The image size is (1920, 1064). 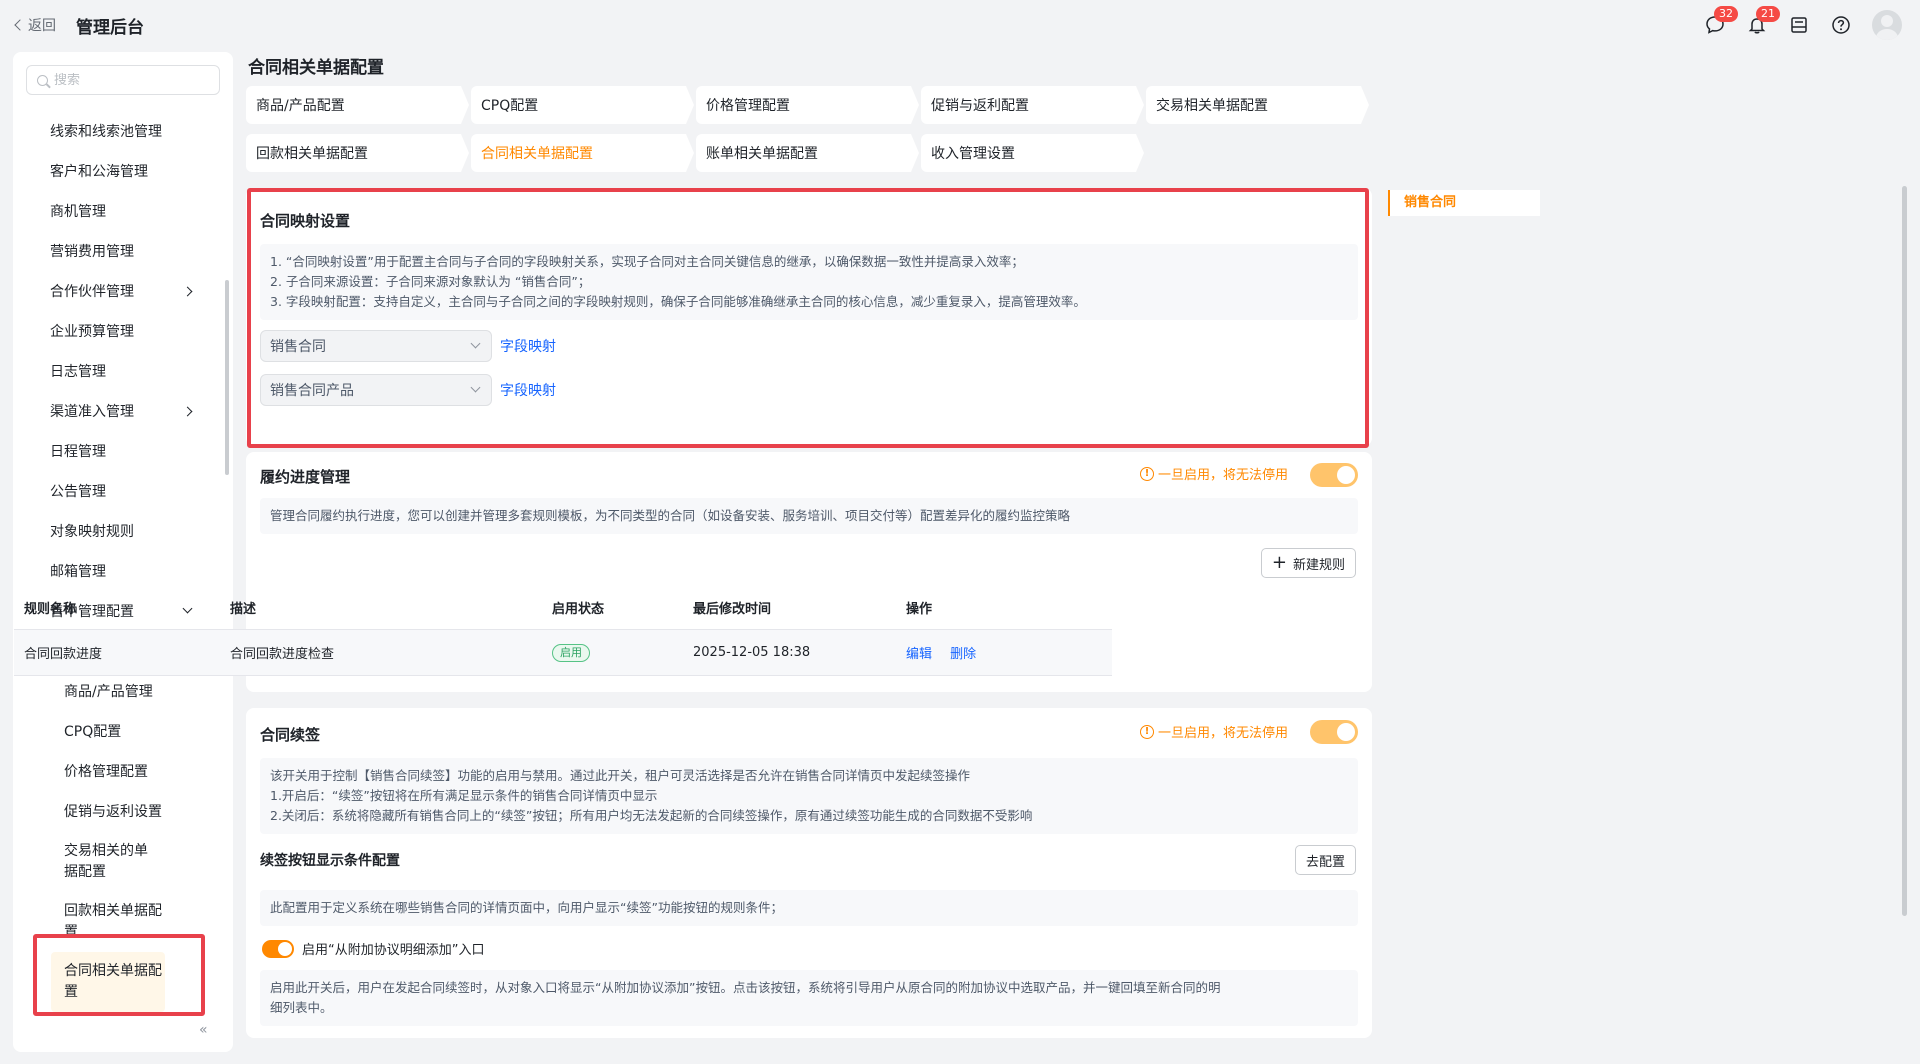 What do you see at coordinates (282, 654) in the screenshot?
I see `rule-desc: 合同回款进度检查` at bounding box center [282, 654].